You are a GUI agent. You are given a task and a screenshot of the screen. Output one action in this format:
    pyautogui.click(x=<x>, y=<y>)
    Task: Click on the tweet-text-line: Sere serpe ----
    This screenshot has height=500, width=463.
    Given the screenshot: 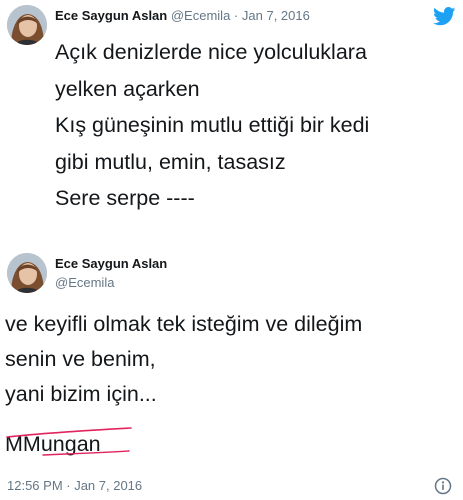 What is the action you would take?
    pyautogui.click(x=125, y=198)
    